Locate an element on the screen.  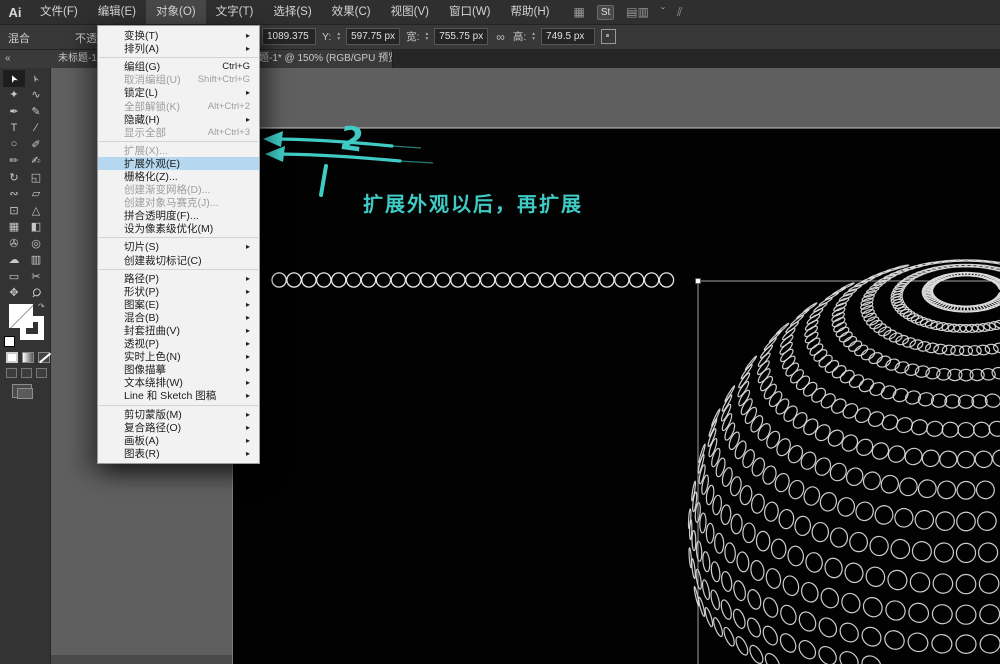
magic-wand-tool: ✦ is located at coordinates (14, 95).